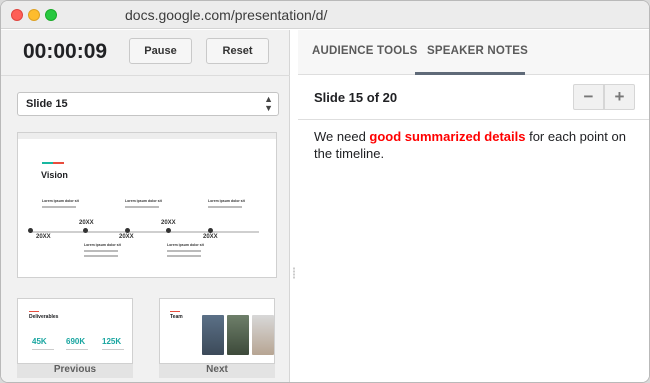 The width and height of the screenshot is (650, 383). What do you see at coordinates (447, 136) in the screenshot?
I see `notes-highlight: good summarized details` at bounding box center [447, 136].